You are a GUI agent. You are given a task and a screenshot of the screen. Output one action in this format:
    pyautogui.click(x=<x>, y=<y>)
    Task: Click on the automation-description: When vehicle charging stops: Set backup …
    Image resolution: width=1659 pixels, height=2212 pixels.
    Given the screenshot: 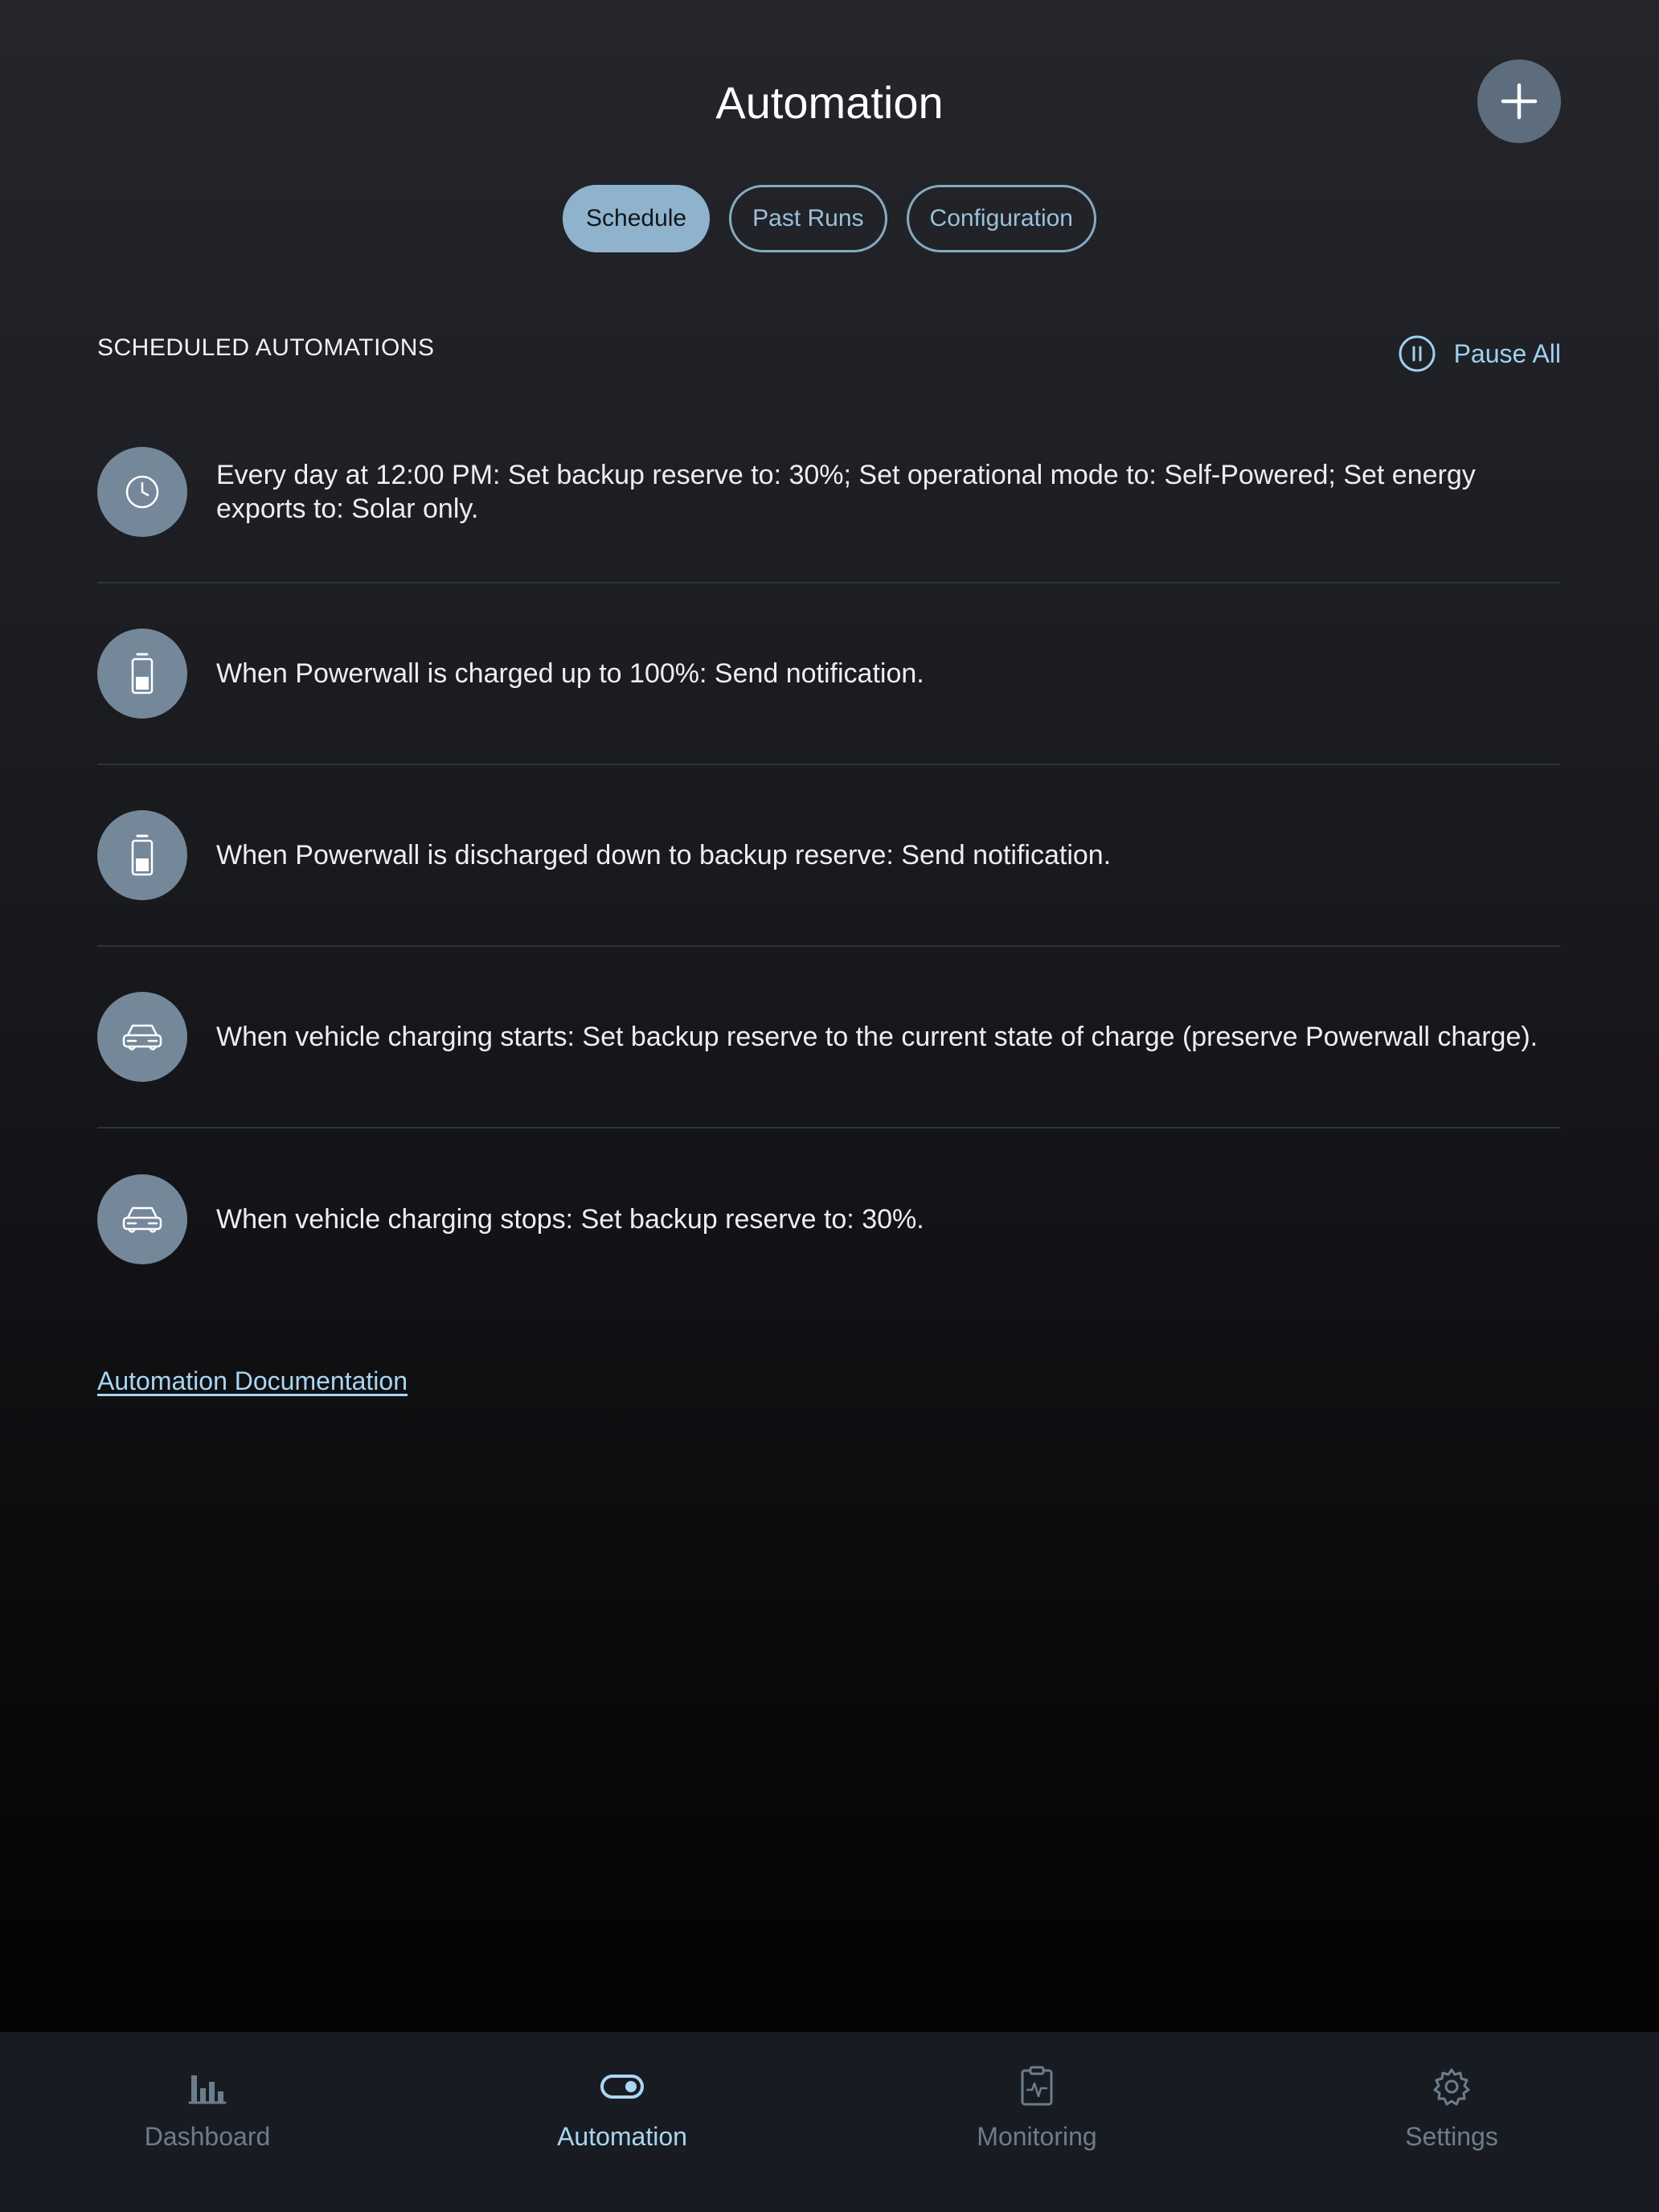 What is the action you would take?
    pyautogui.click(x=570, y=1219)
    